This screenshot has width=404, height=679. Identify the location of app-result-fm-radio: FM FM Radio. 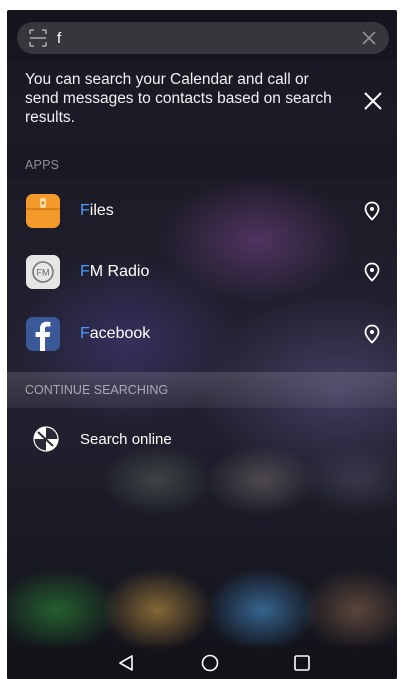
(202, 272).